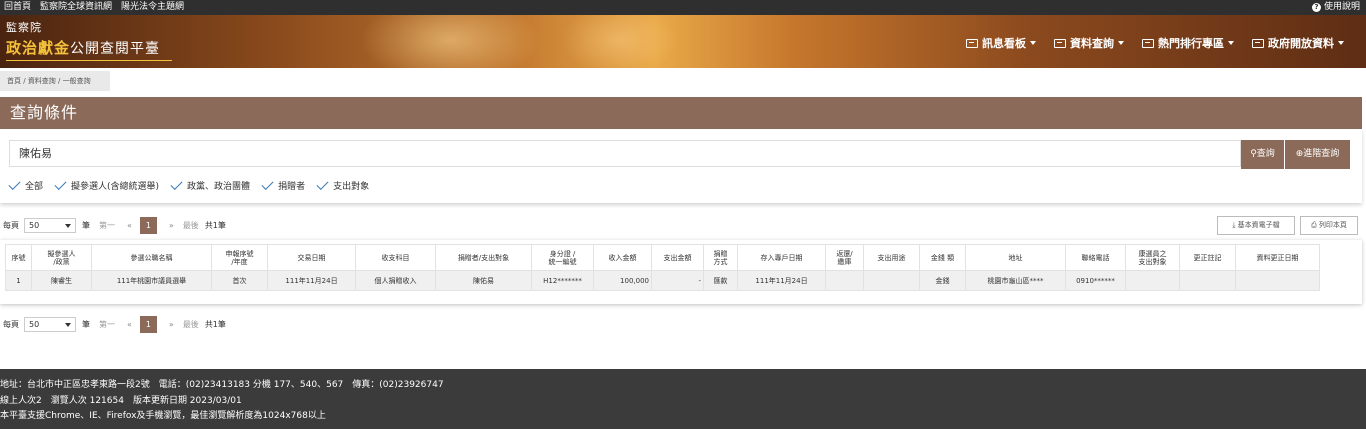  I want to click on breadcrumb-home: 首頁, so click(14, 81).